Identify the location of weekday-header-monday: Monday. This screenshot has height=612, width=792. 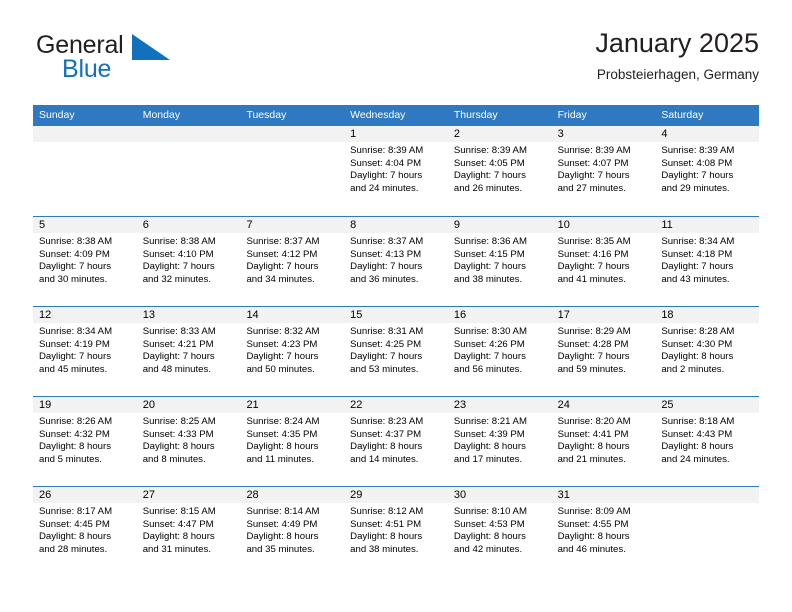
(161, 115).